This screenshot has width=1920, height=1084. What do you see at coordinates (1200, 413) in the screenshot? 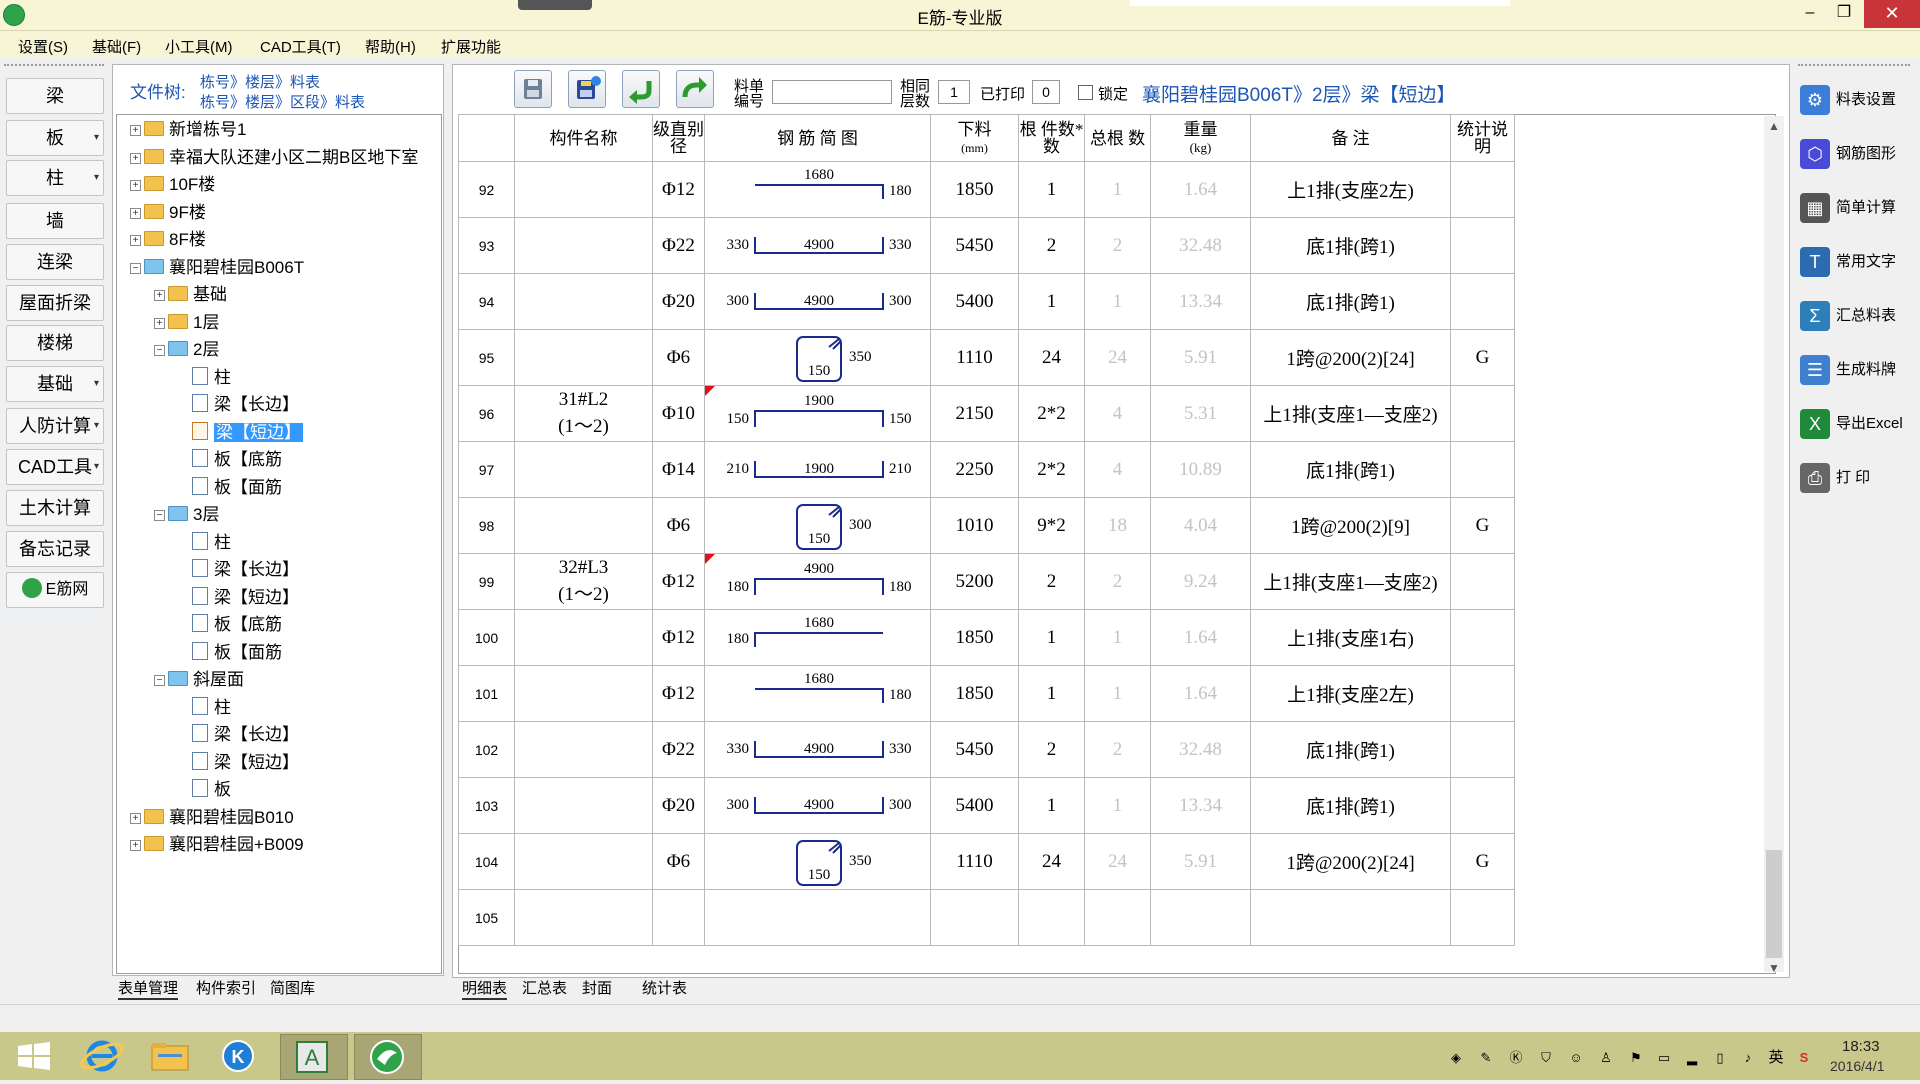
I see `weight-cell: 5.31` at bounding box center [1200, 413].